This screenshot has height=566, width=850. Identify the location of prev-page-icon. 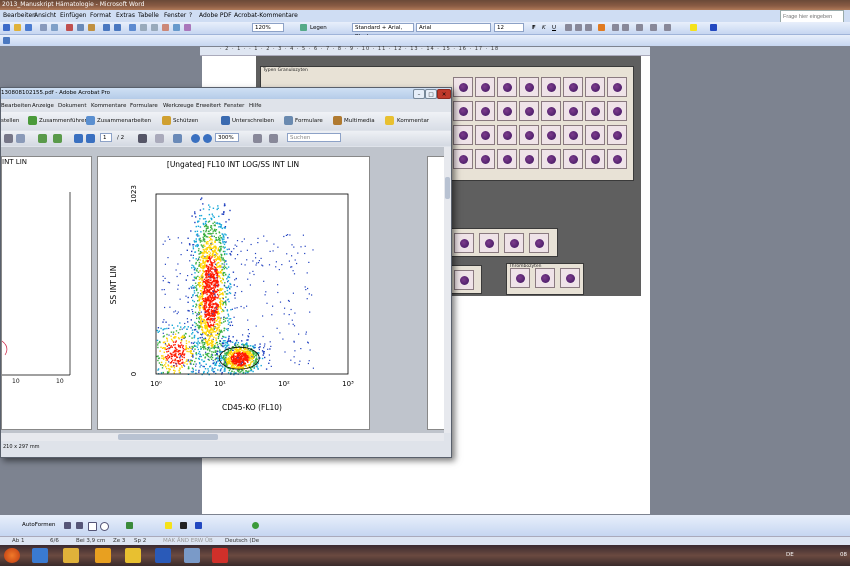
(78, 138).